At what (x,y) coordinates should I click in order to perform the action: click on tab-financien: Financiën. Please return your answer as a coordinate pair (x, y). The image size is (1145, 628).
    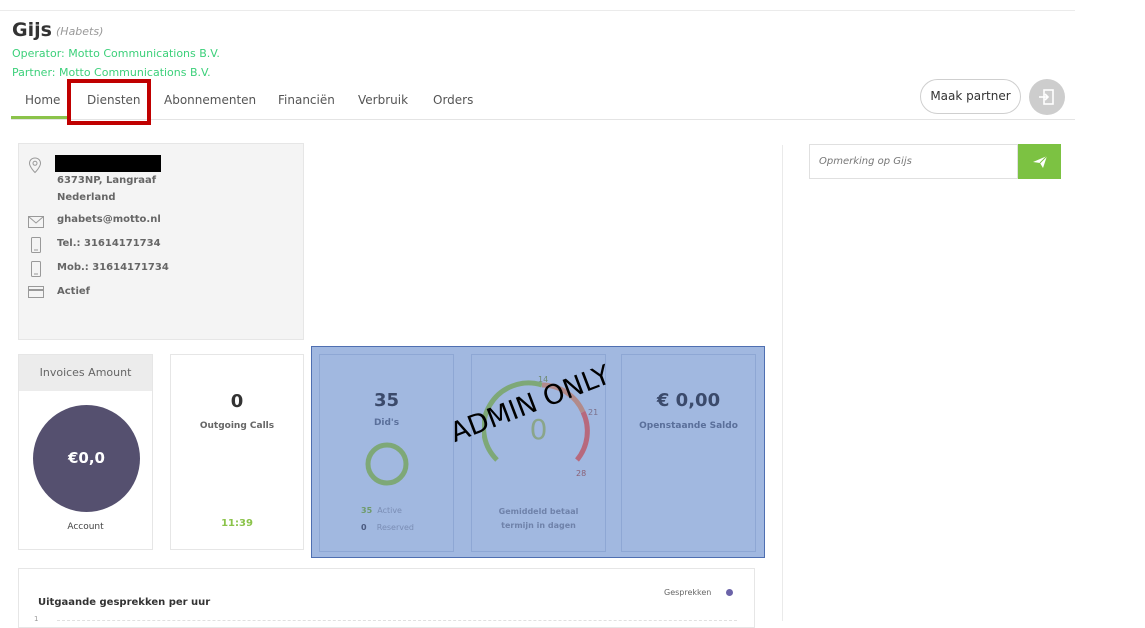
    Looking at the image, I should click on (306, 100).